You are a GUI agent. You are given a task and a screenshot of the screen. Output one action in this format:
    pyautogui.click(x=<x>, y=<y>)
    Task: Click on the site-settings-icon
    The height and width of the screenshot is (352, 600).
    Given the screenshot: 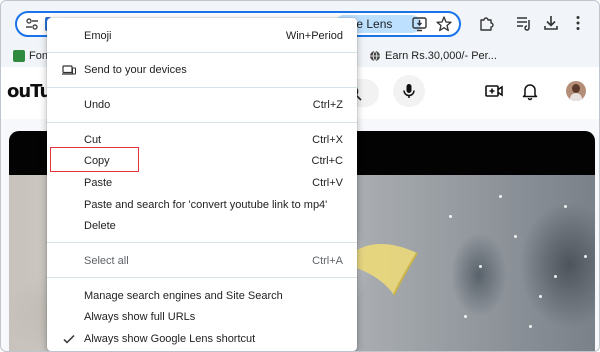 What is the action you would take?
    pyautogui.click(x=32, y=24)
    